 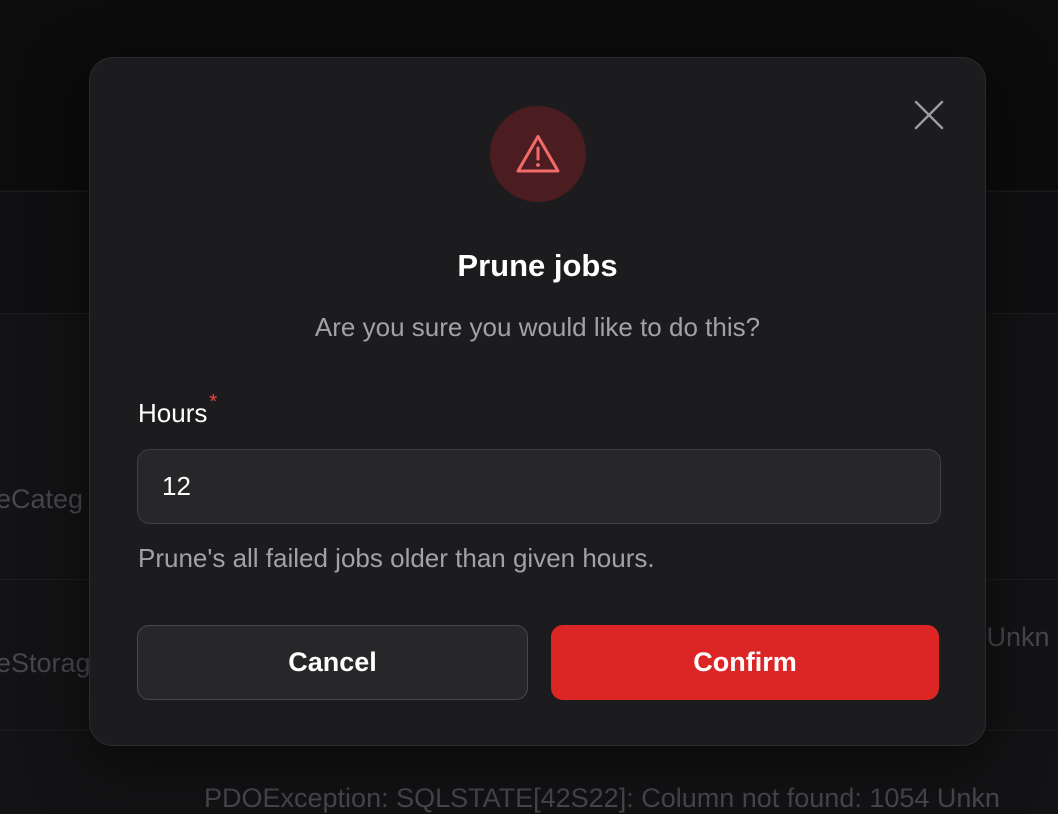 What do you see at coordinates (42, 499) in the screenshot?
I see `background-cell-text: eCateg` at bounding box center [42, 499].